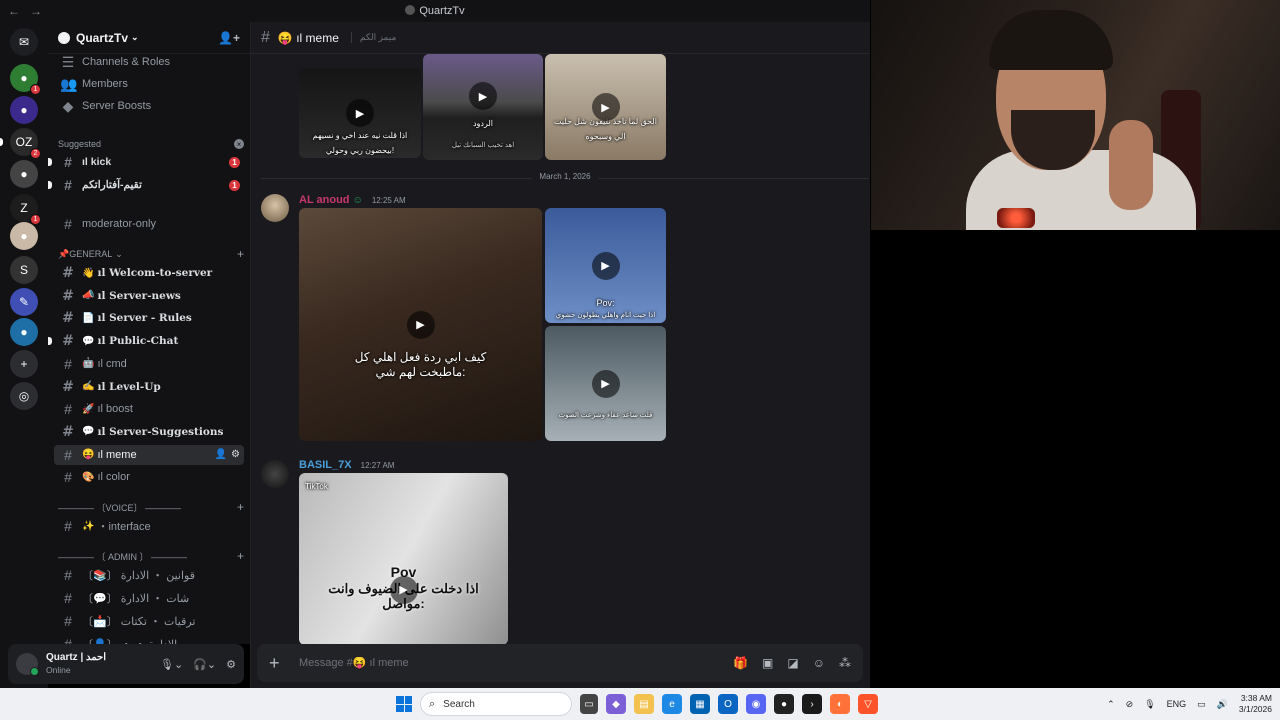  What do you see at coordinates (845, 663) in the screenshot?
I see `apps-icon: ⁂` at bounding box center [845, 663].